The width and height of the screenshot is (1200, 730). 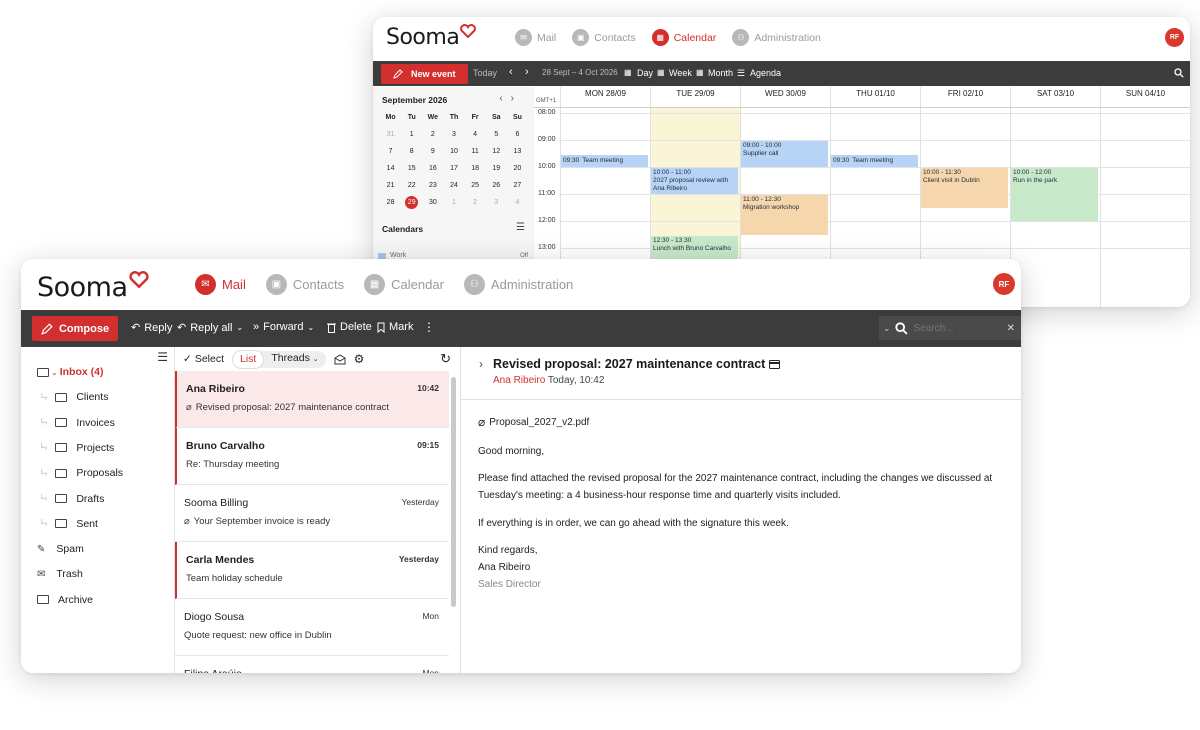 What do you see at coordinates (1054, 194) in the screenshot?
I see `calendar-event: 10:00 - 12:00 Run in the park` at bounding box center [1054, 194].